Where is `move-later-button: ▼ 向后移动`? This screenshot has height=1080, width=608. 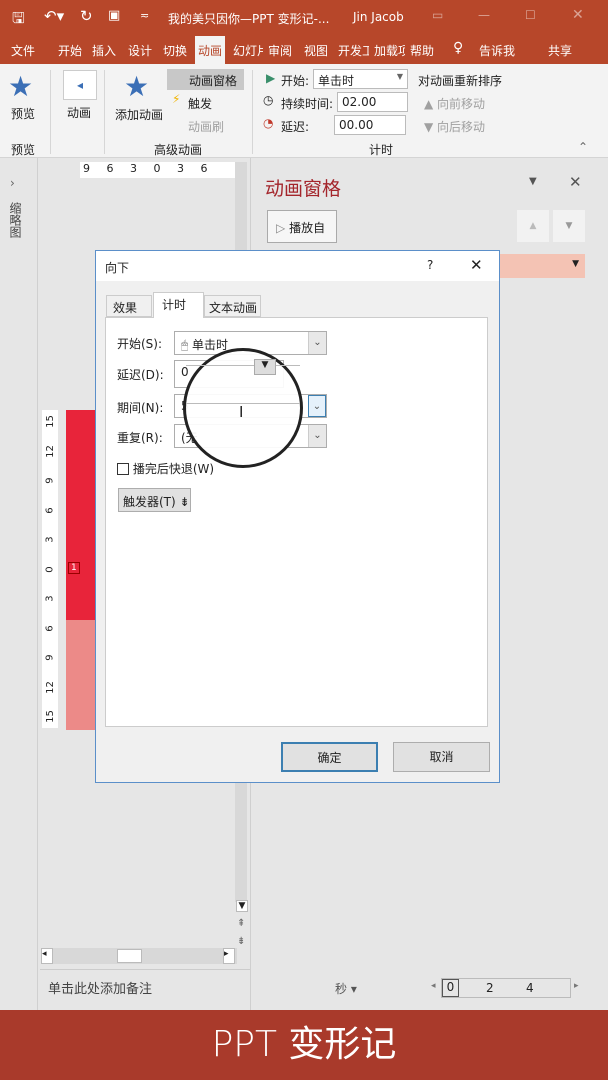
move-later-button: ▼ 向后移动 is located at coordinates (454, 126).